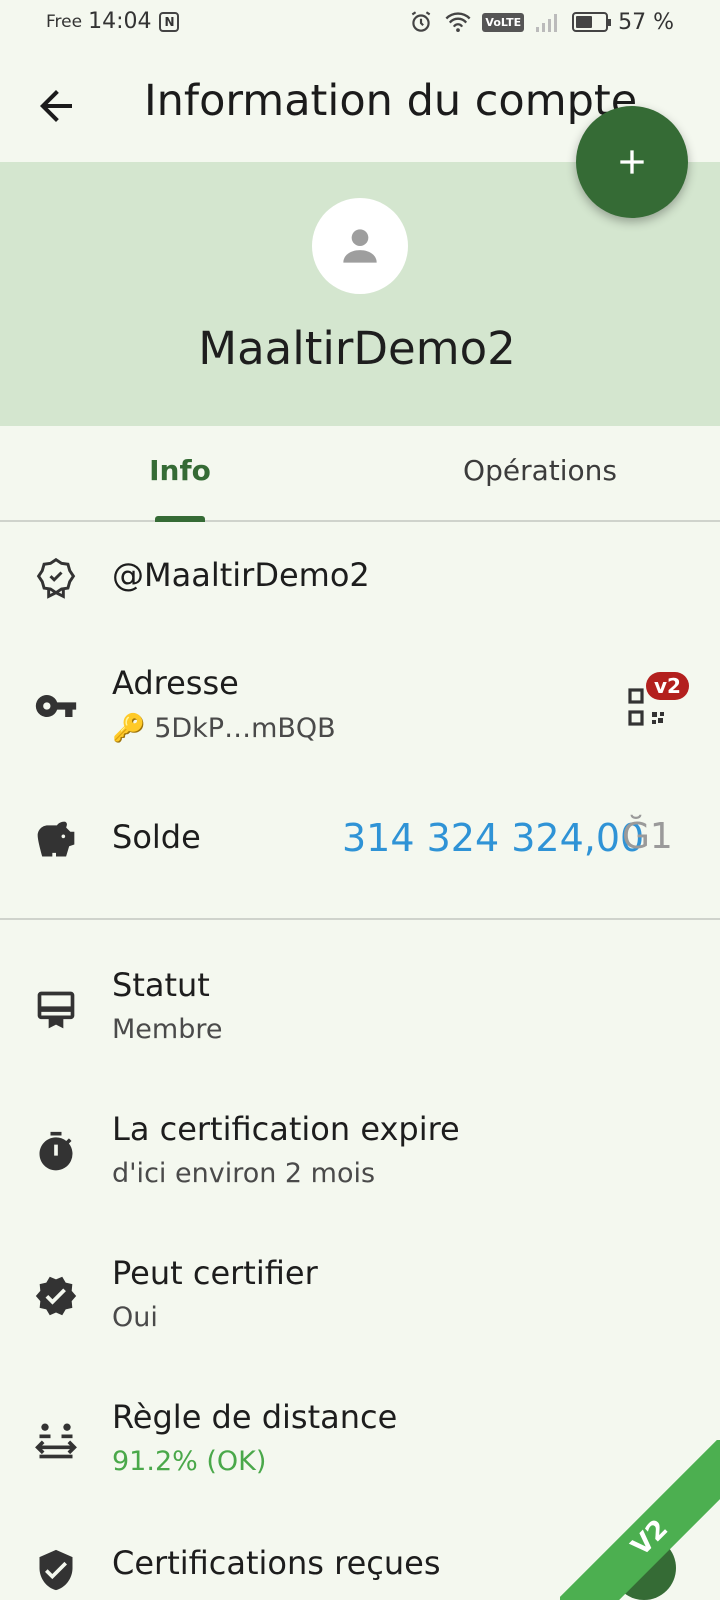  What do you see at coordinates (647, 836) in the screenshot?
I see `balance-unit: Ğ1` at bounding box center [647, 836].